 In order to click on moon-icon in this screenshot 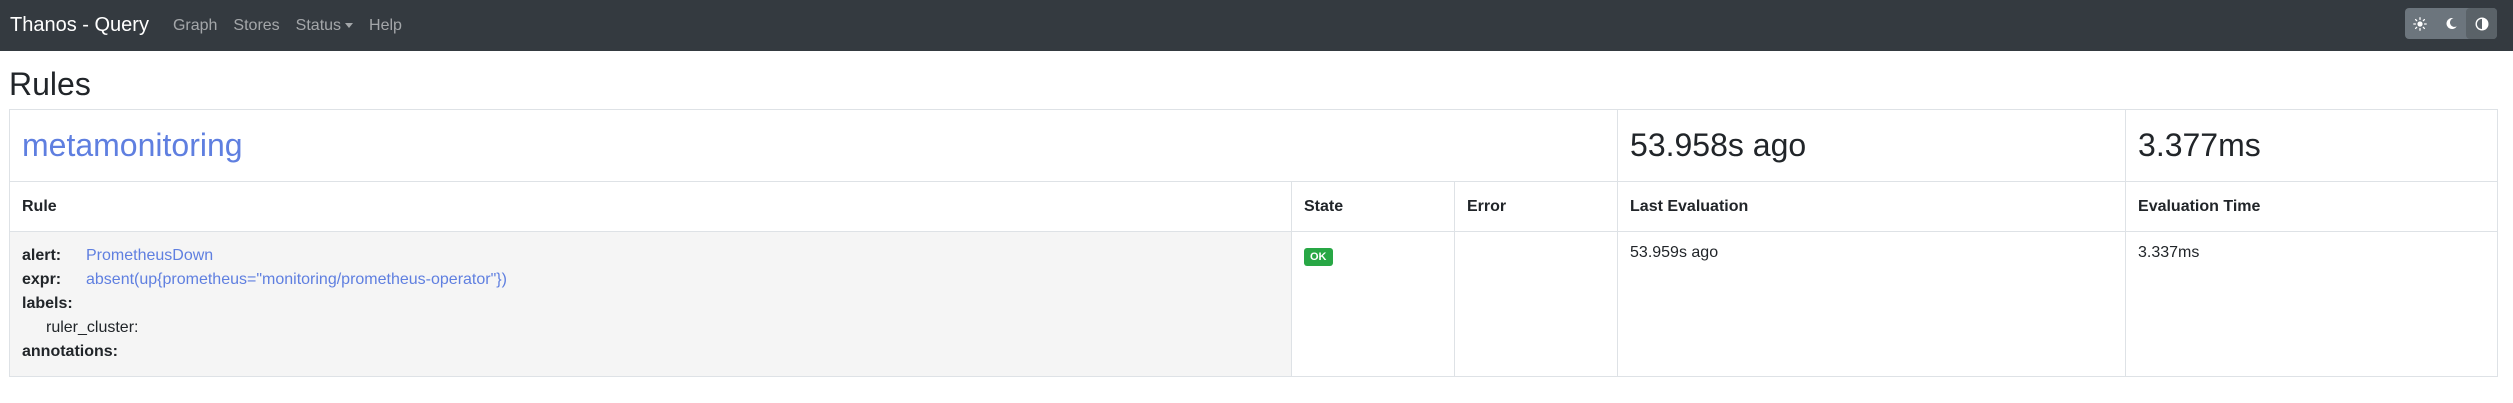, I will do `click(2451, 23)`.